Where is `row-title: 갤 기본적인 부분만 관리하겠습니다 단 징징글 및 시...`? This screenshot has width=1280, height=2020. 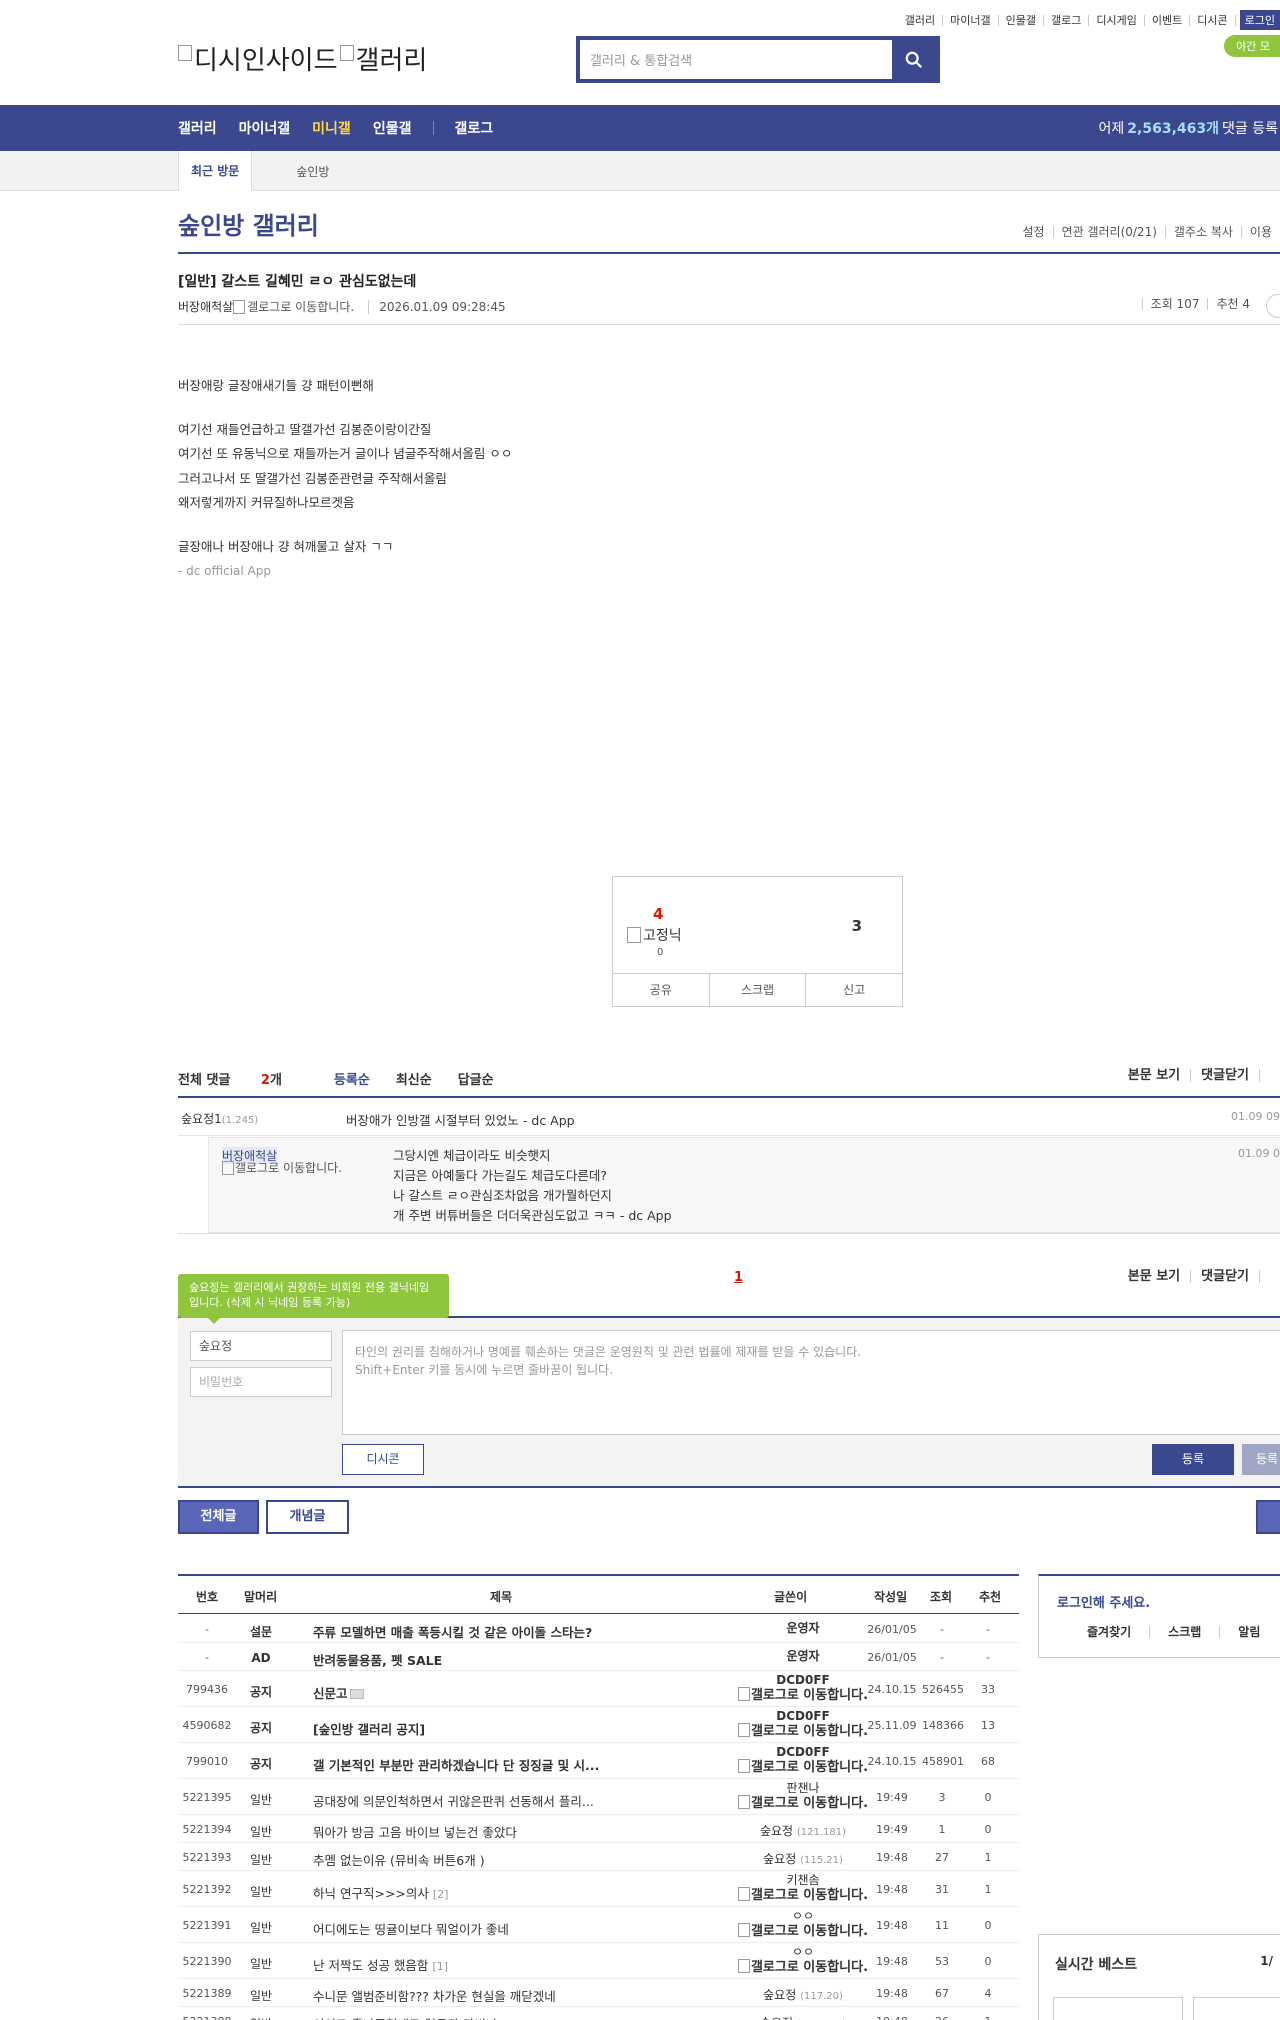
row-title: 갤 기본적인 부분만 관리하겠습니다 단 징징글 및 시... is located at coordinates (456, 1764).